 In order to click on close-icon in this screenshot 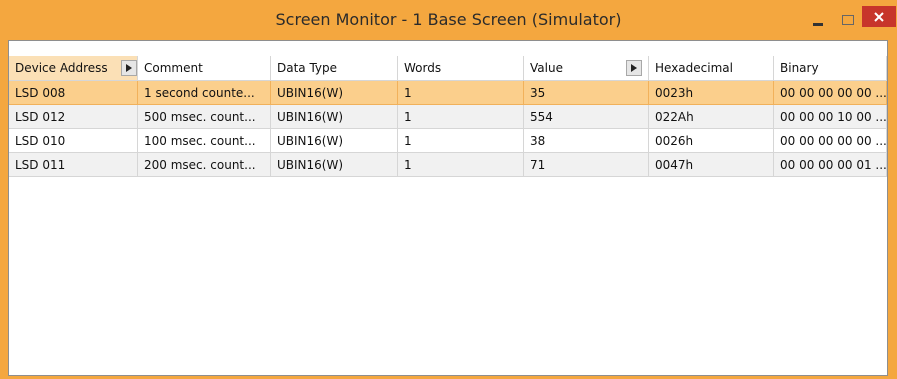, I will do `click(879, 16)`.